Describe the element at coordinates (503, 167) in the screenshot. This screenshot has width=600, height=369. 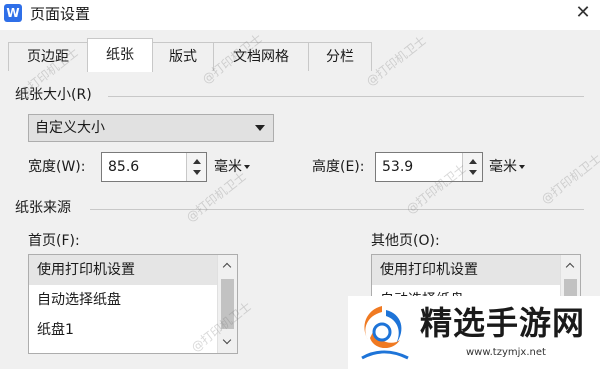
I see `height-unit-label: 毫米` at that location.